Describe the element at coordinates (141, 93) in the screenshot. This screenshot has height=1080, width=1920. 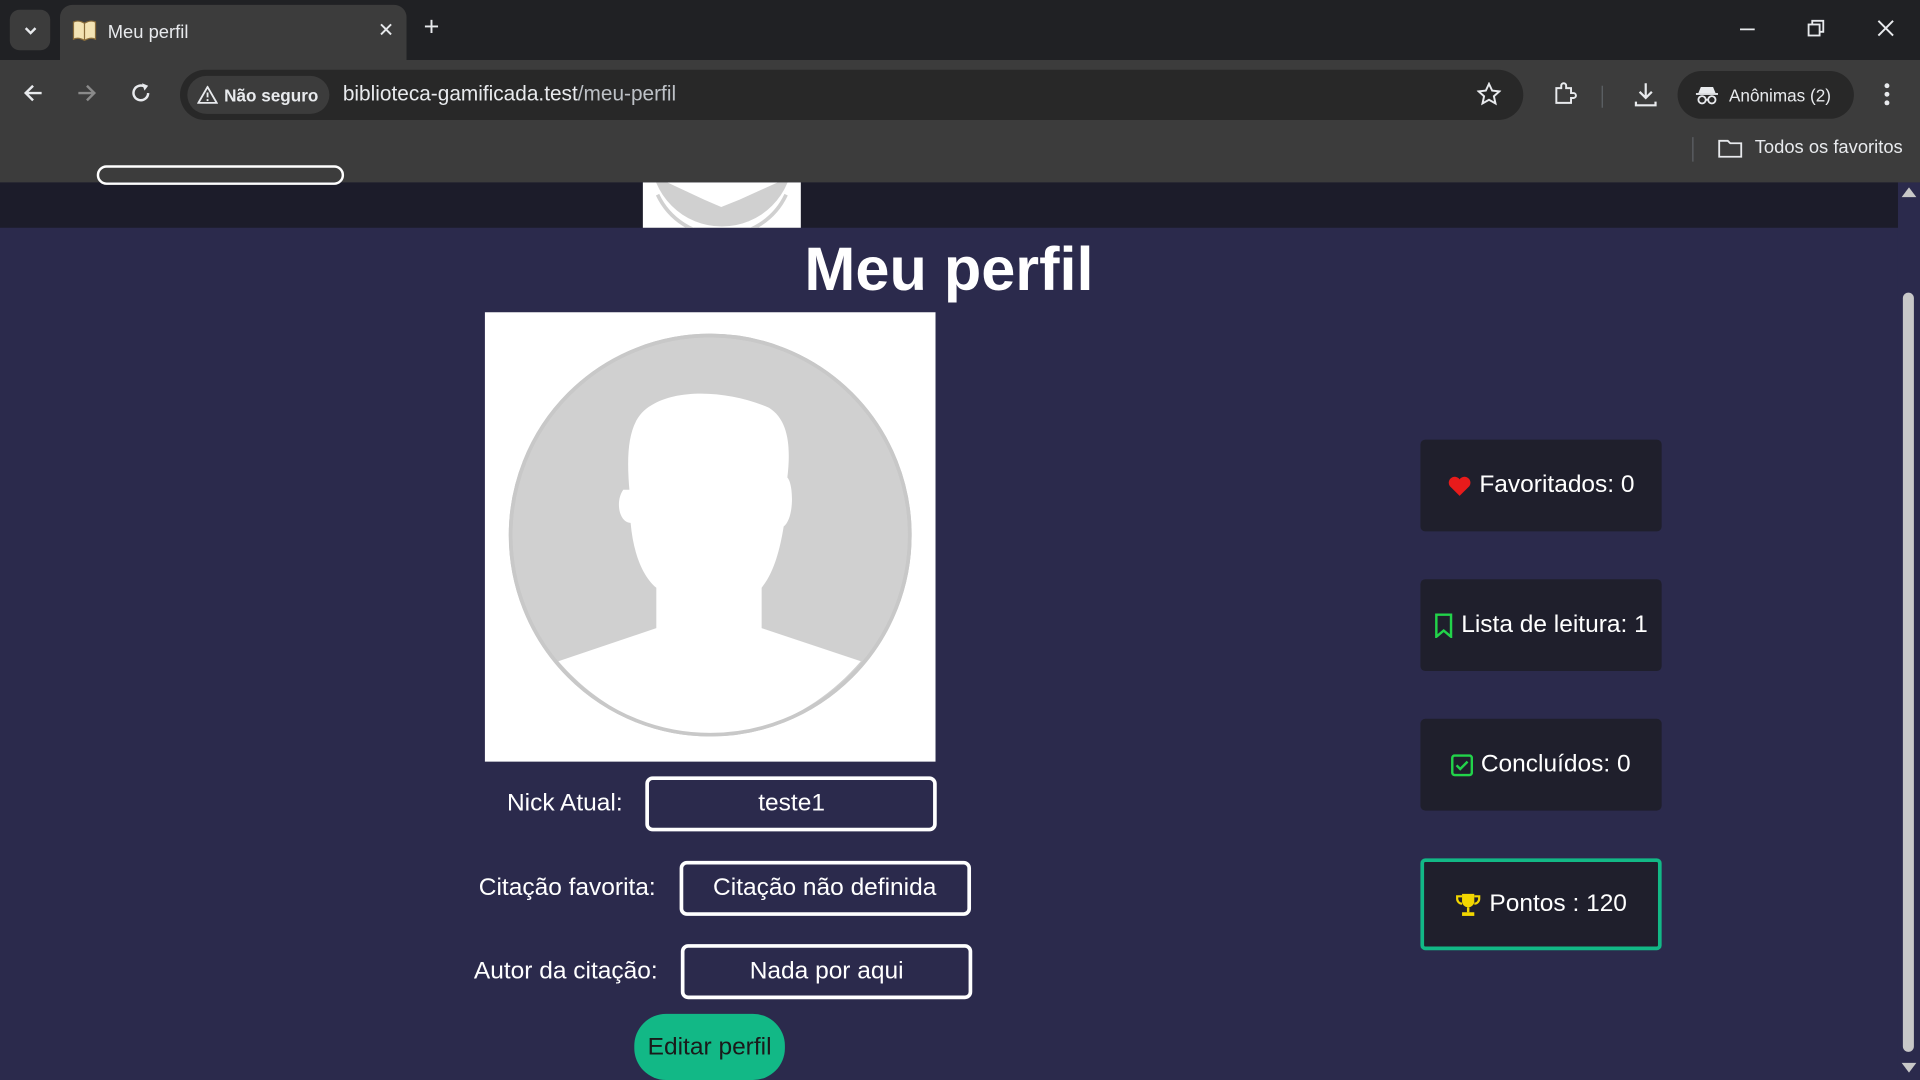
I see `reload-icon` at that location.